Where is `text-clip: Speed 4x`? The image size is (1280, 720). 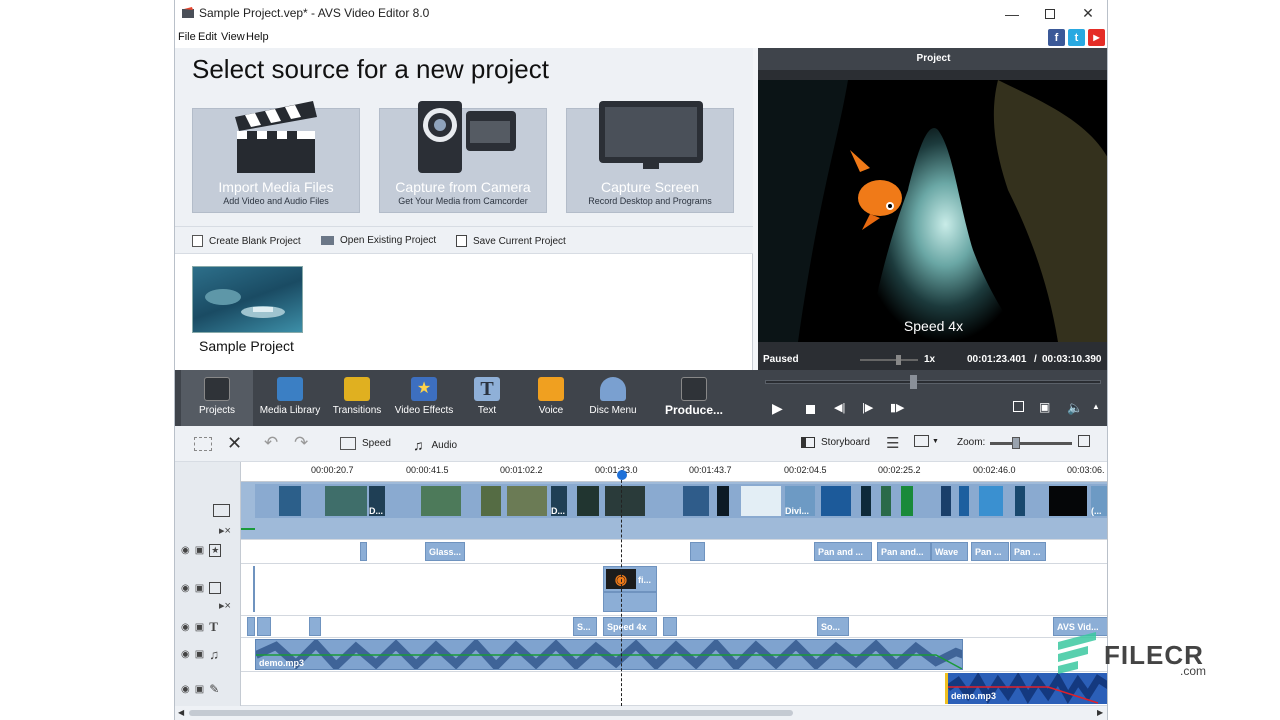 text-clip: Speed 4x is located at coordinates (630, 626).